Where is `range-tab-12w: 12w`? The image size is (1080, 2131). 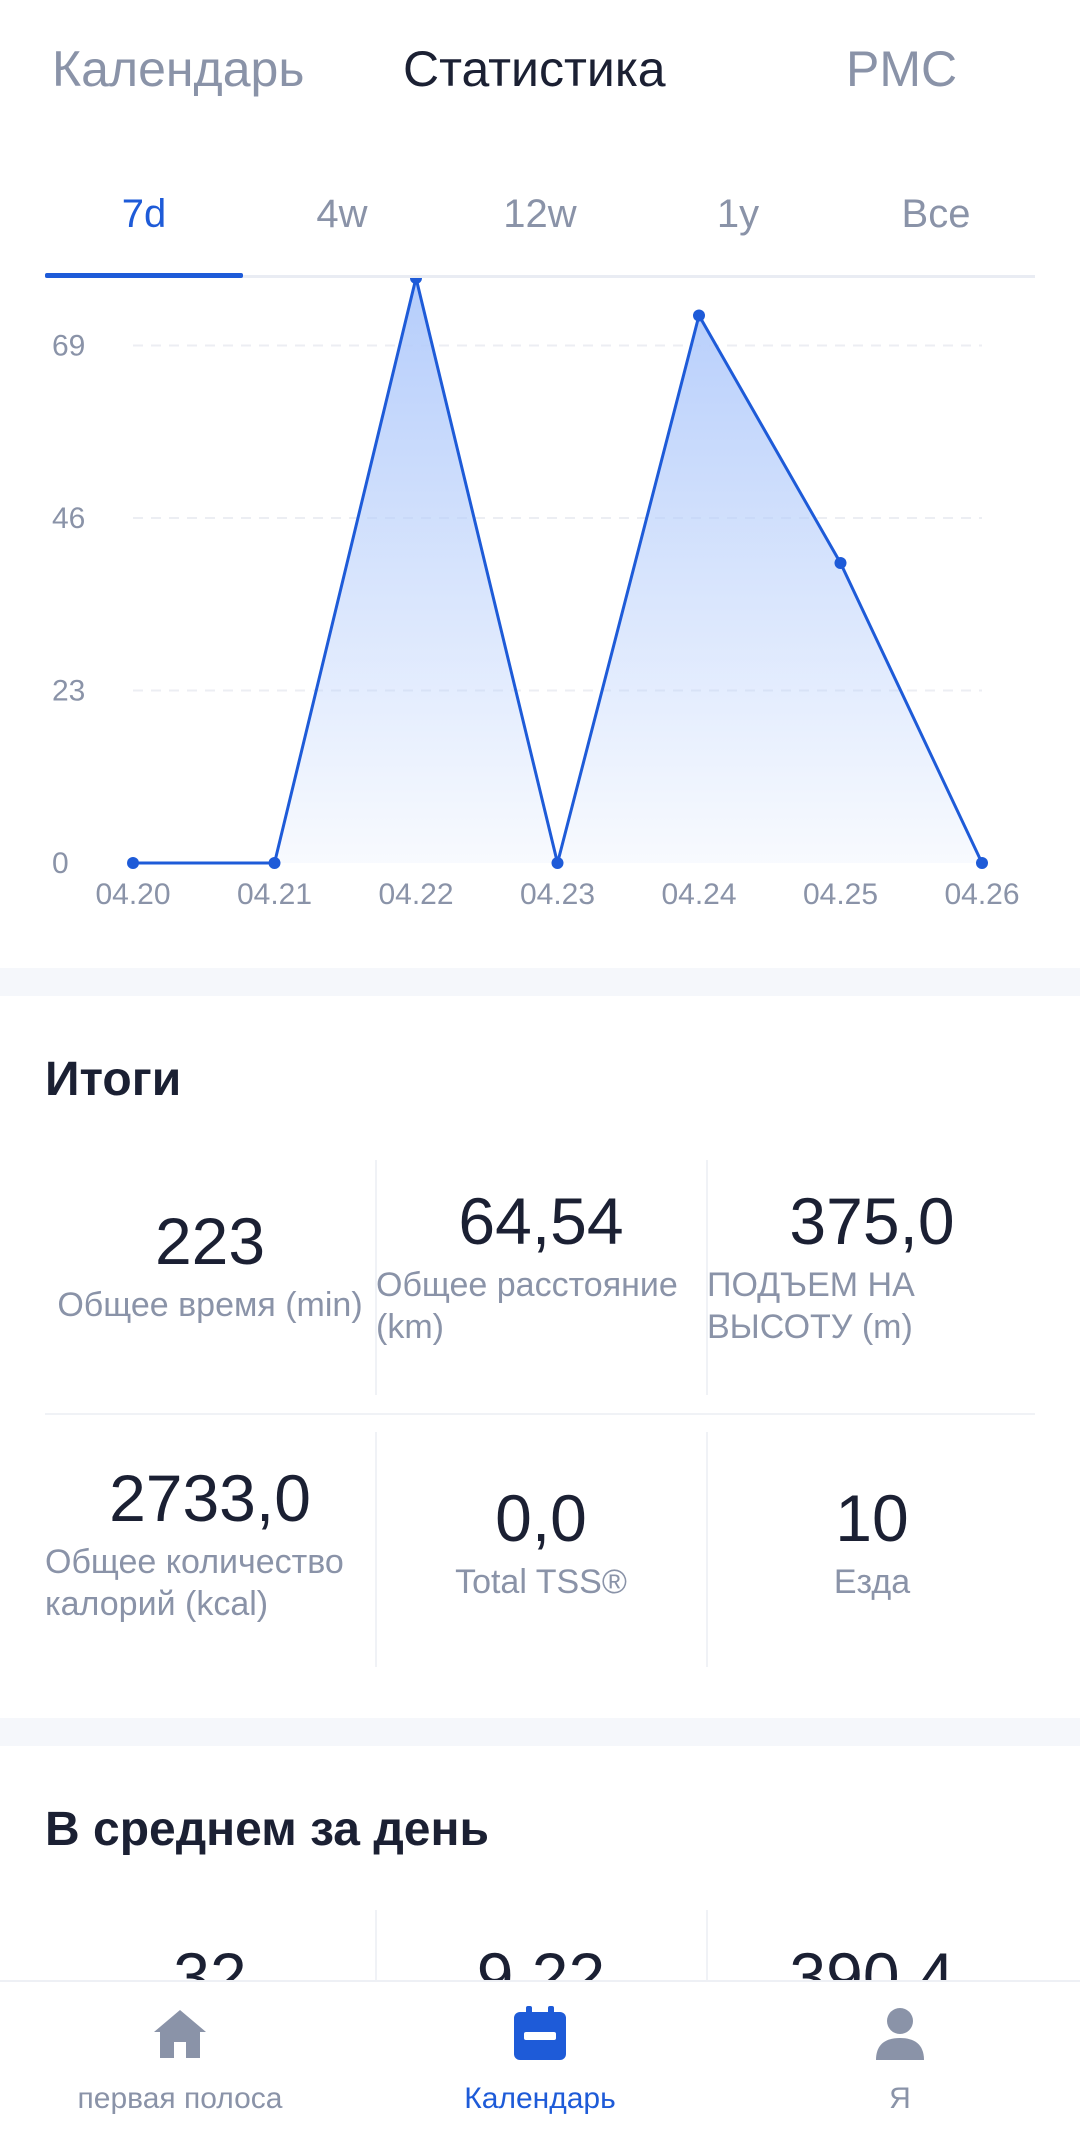
range-tab-12w: 12w is located at coordinates (540, 214).